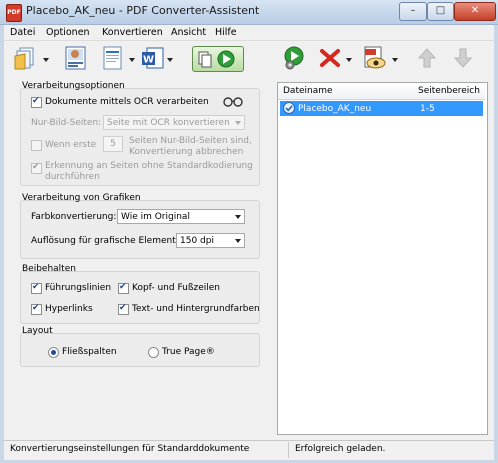 Image resolution: width=498 pixels, height=463 pixels. I want to click on maximize-button: □, so click(440, 11).